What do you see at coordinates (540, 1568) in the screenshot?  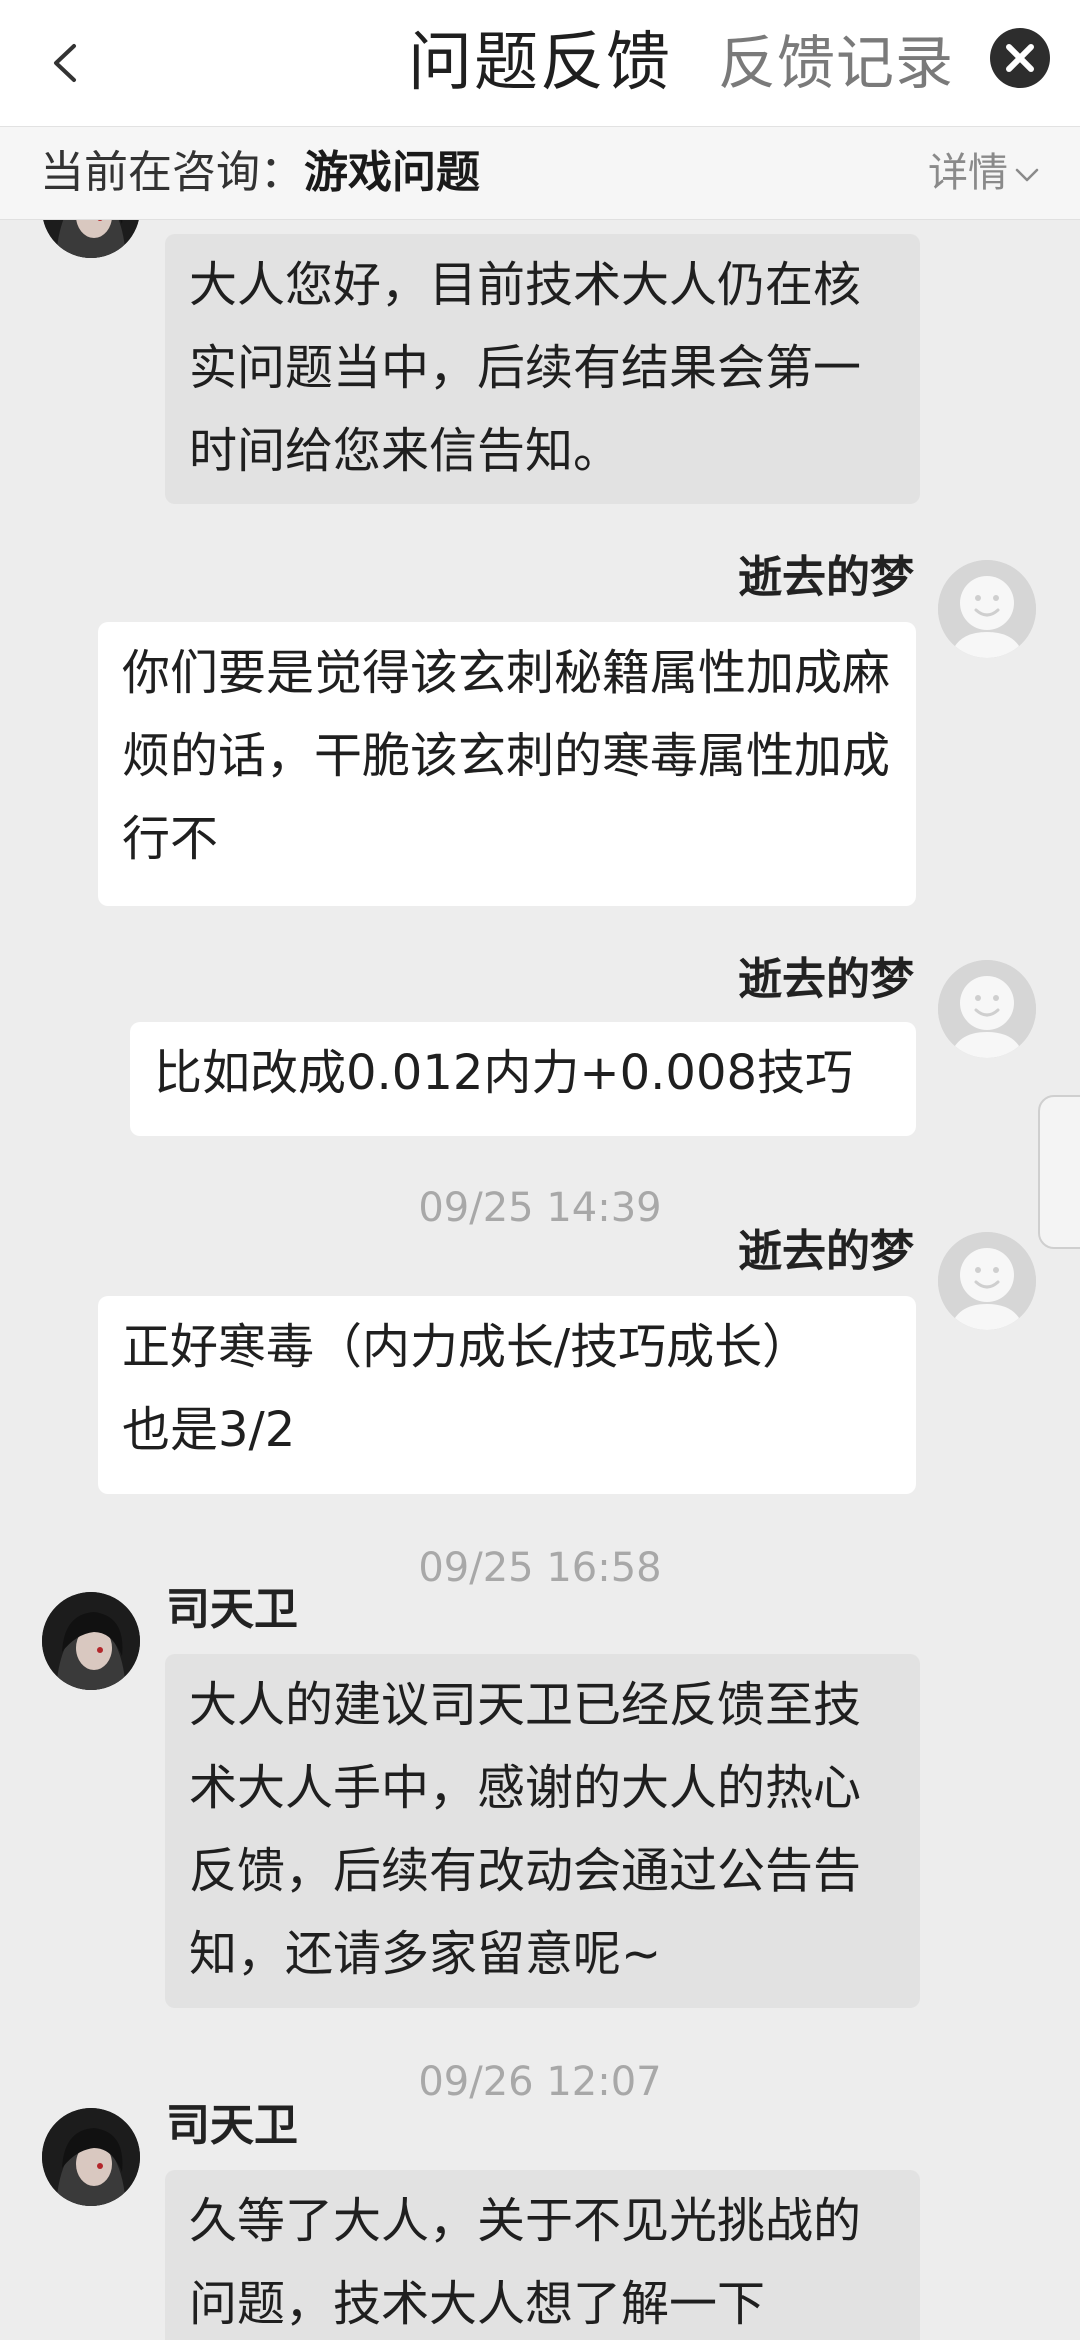 I see `timestamp: 09/25 16:58` at bounding box center [540, 1568].